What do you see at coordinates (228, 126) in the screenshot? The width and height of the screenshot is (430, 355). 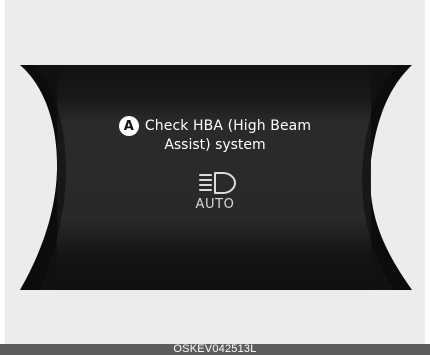 I see `message-text-line-1: Check HBA (High Beam` at bounding box center [228, 126].